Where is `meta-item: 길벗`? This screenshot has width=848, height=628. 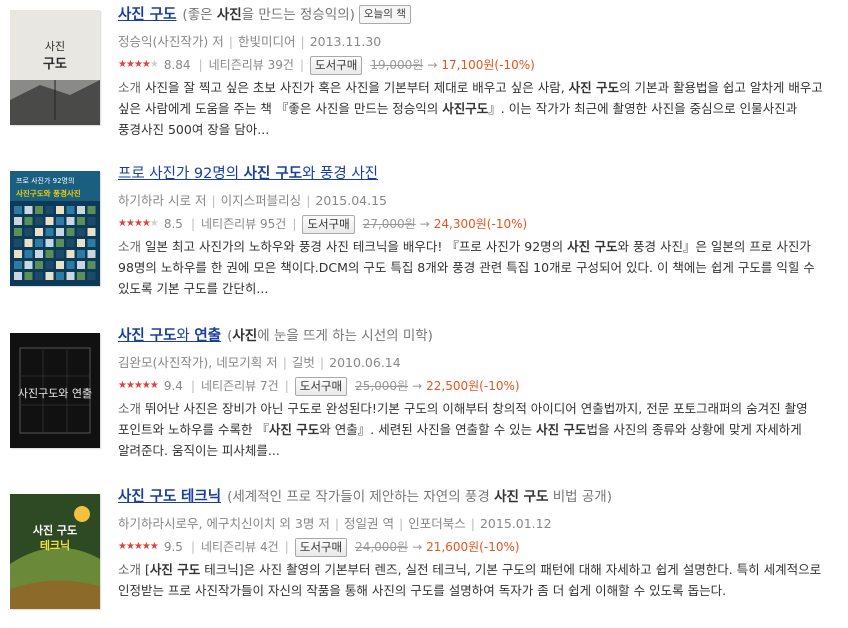 meta-item: 길벗 is located at coordinates (303, 362).